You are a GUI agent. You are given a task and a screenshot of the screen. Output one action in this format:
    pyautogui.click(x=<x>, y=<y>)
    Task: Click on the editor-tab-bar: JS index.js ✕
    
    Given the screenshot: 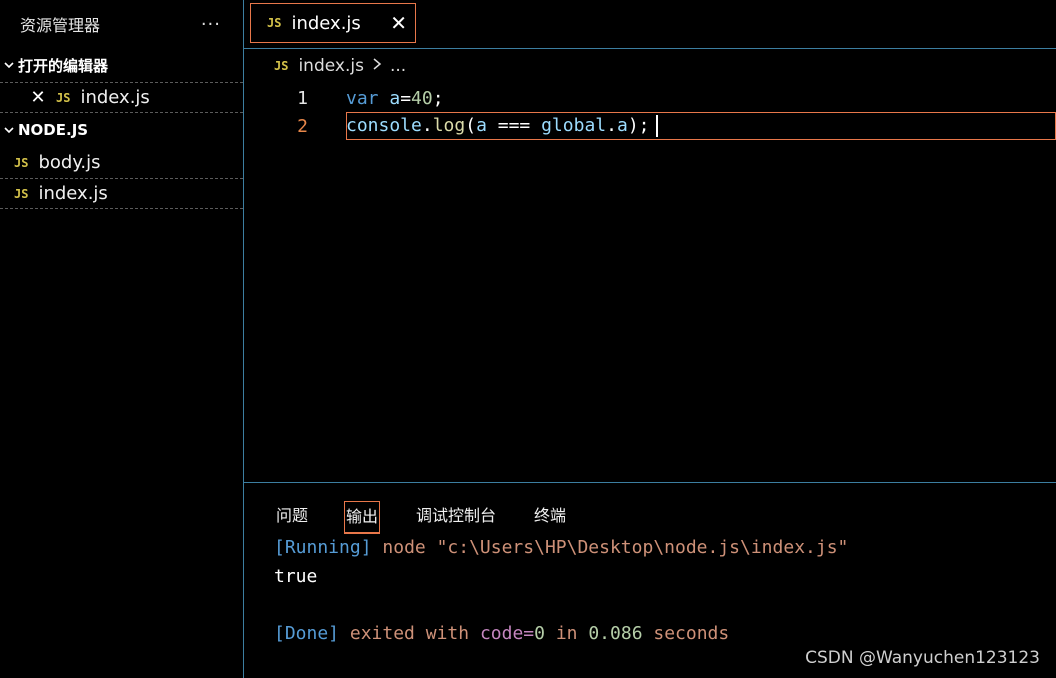 What is the action you would take?
    pyautogui.click(x=650, y=24)
    